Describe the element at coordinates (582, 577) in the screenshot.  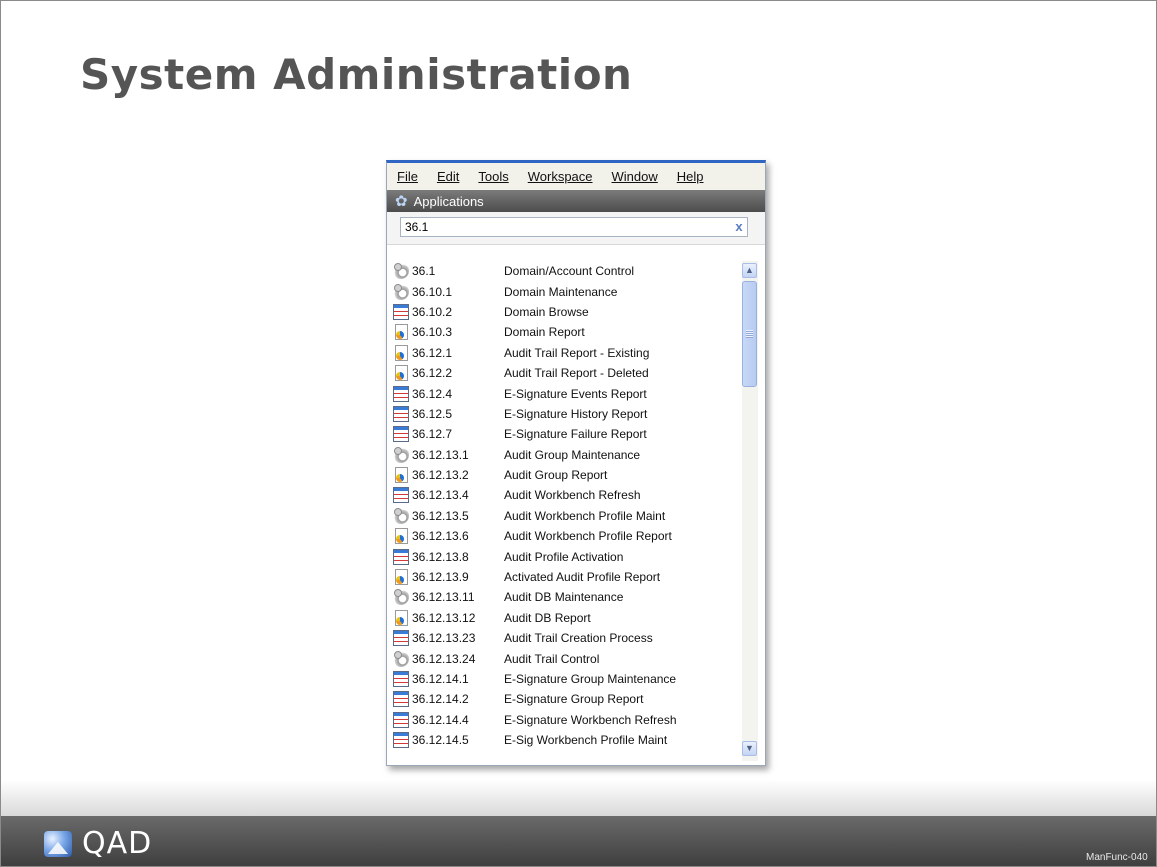
I see `list-item-label: Activated Audit Profile Report` at that location.